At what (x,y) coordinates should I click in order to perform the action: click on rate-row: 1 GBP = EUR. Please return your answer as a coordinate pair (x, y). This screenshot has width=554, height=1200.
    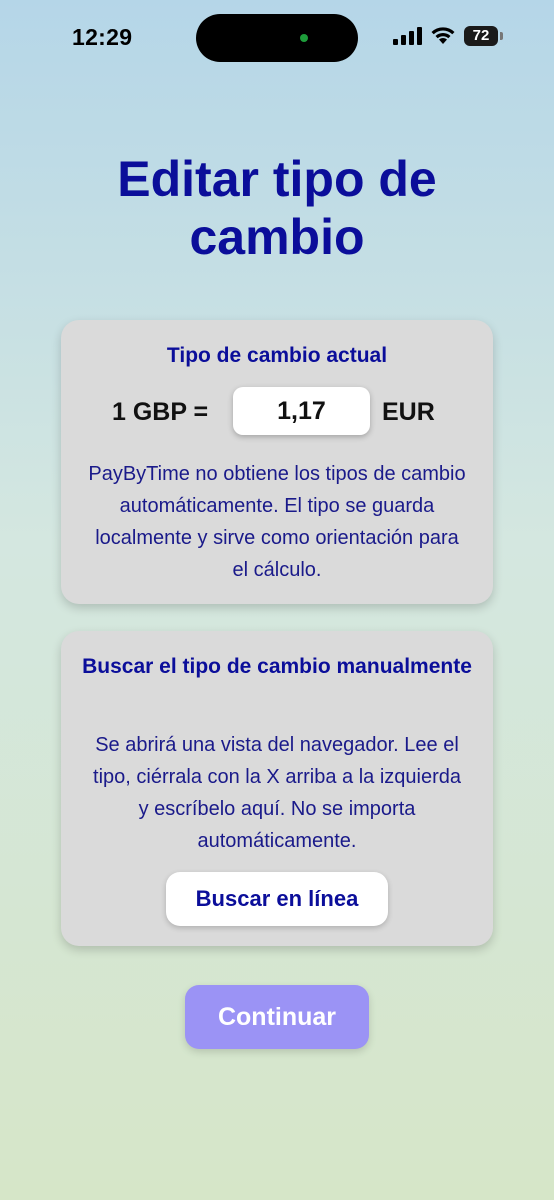
    Looking at the image, I should click on (277, 412).